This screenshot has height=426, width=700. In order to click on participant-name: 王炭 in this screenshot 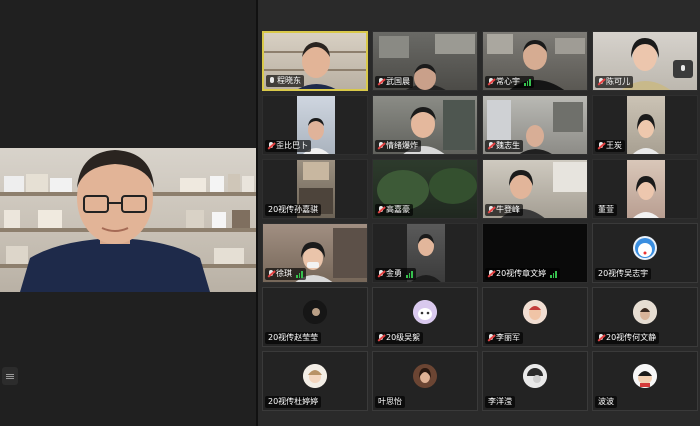, I will do `click(614, 145)`.